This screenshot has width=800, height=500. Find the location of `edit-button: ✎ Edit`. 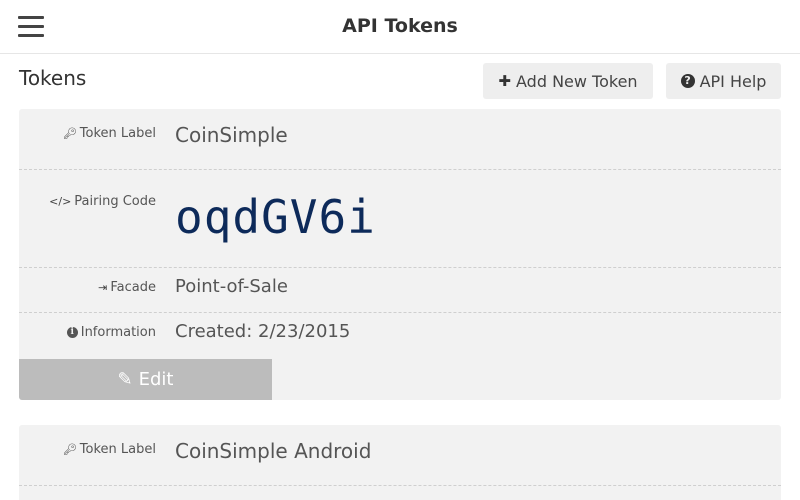

edit-button: ✎ Edit is located at coordinates (145, 379).